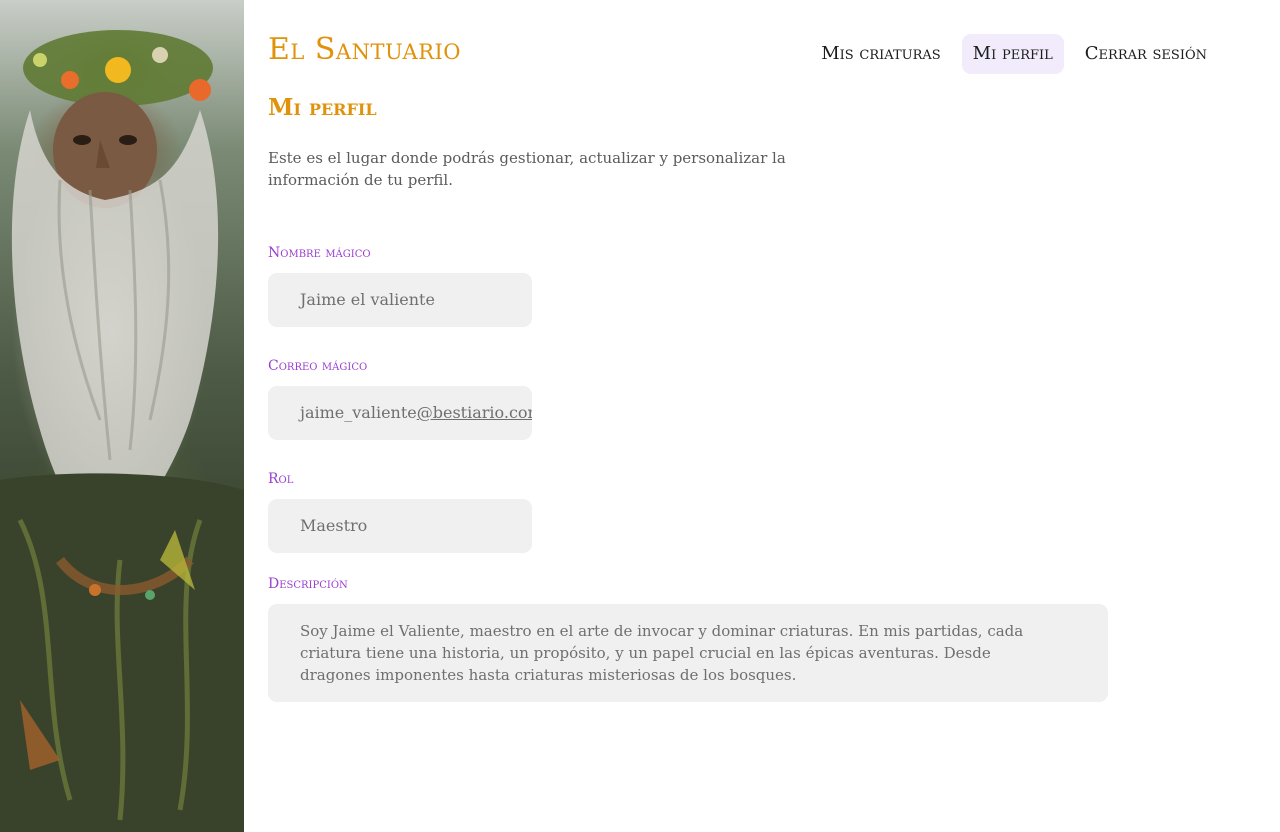 The image size is (1280, 832). What do you see at coordinates (318, 366) in the screenshot?
I see `email-label: Correo mágico` at bounding box center [318, 366].